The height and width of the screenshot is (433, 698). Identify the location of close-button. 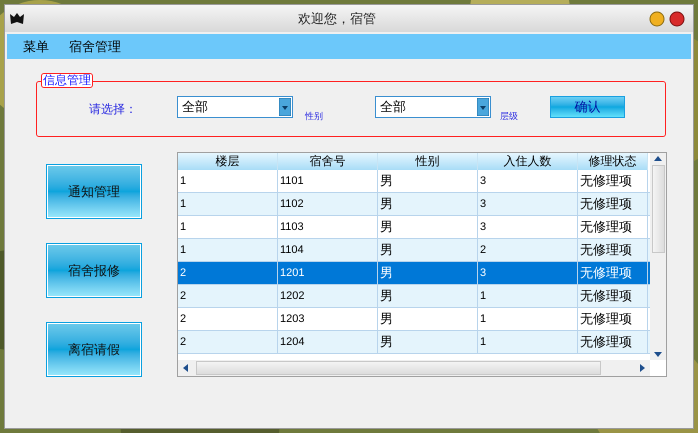
(677, 18).